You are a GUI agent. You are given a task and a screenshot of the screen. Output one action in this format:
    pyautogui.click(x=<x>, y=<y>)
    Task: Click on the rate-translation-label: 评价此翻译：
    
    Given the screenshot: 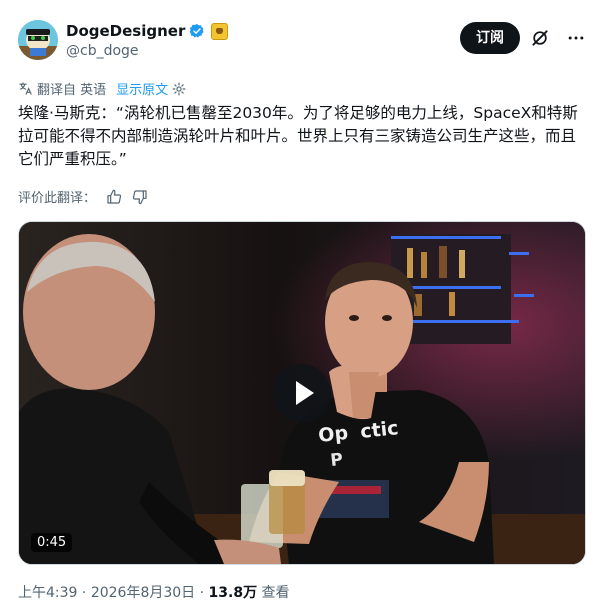 What is the action you would take?
    pyautogui.click(x=57, y=198)
    